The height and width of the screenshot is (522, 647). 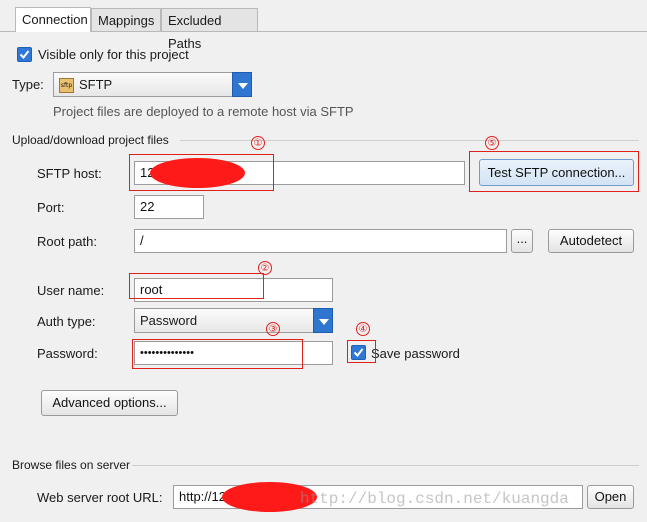 What do you see at coordinates (169, 320) in the screenshot?
I see `auth-type-value: Password` at bounding box center [169, 320].